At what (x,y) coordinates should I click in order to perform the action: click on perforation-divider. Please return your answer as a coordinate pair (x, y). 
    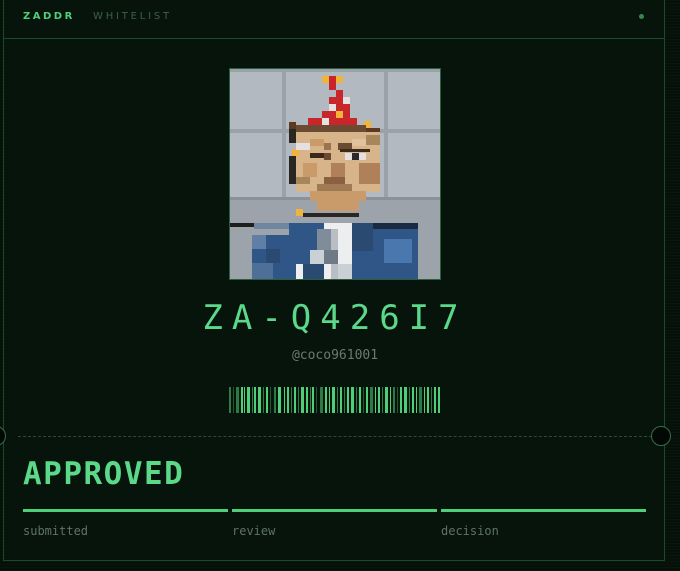
    Looking at the image, I should click on (335, 436).